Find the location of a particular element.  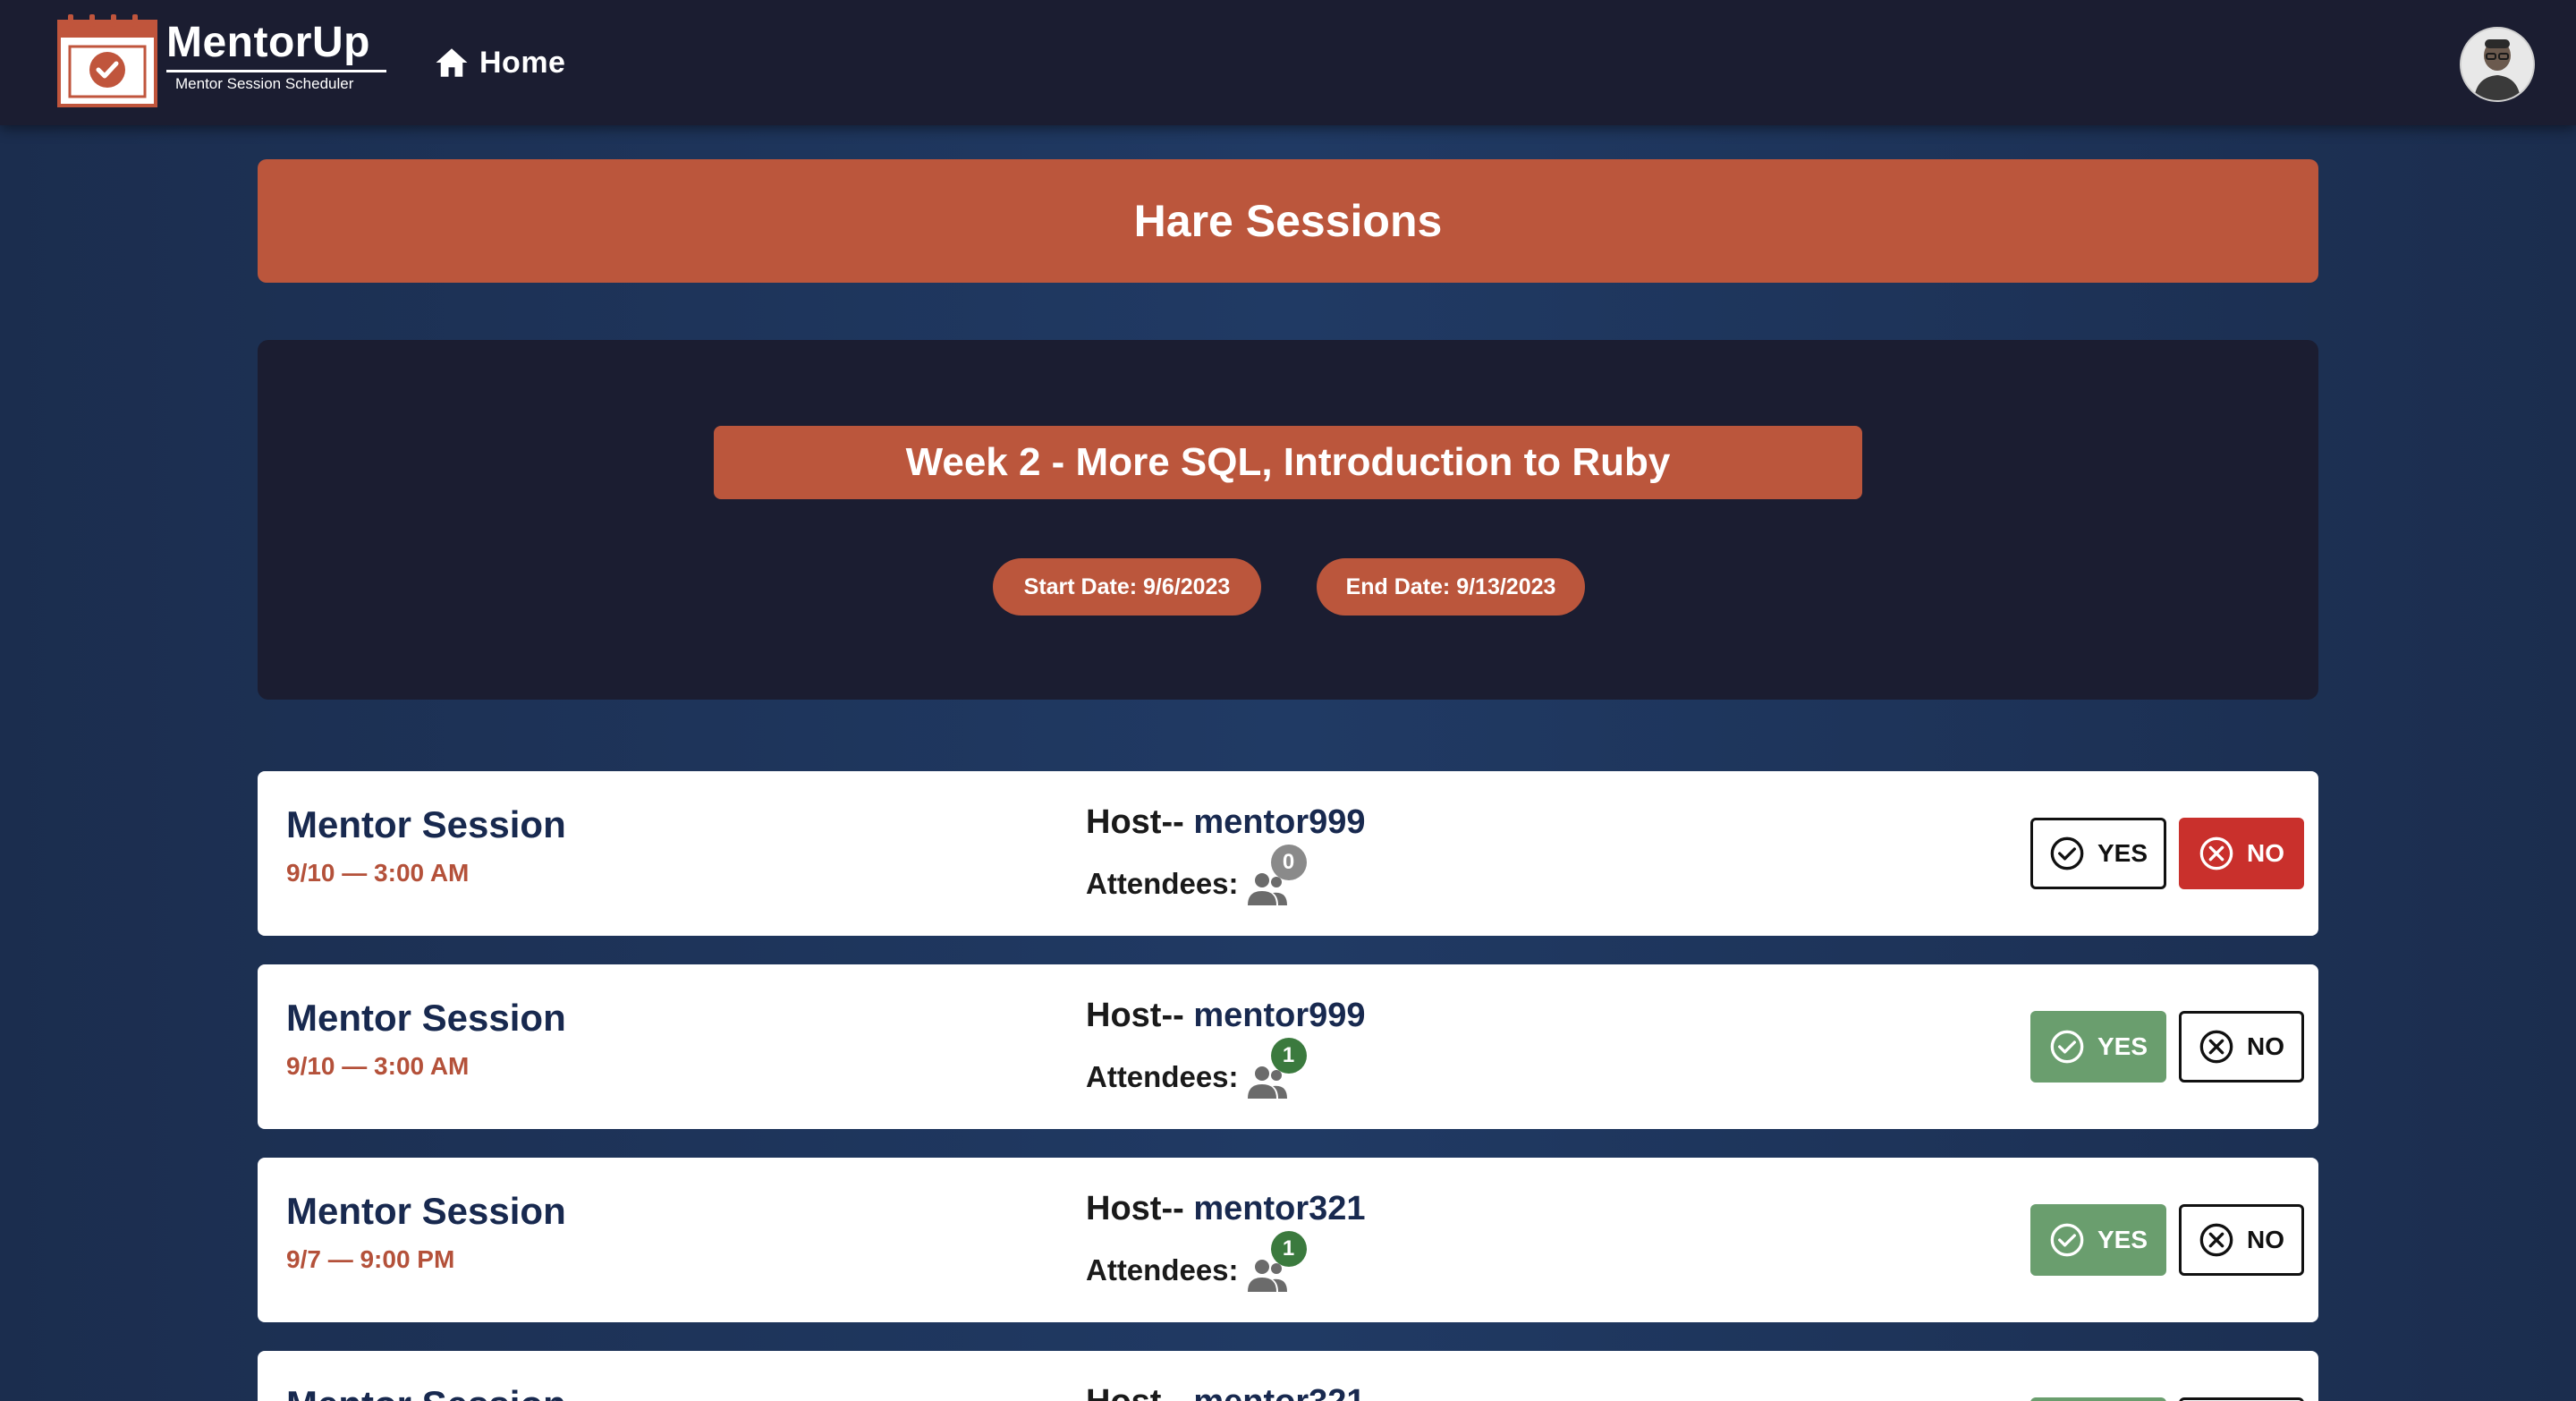

page-title: Hare Sessions is located at coordinates (1288, 221).